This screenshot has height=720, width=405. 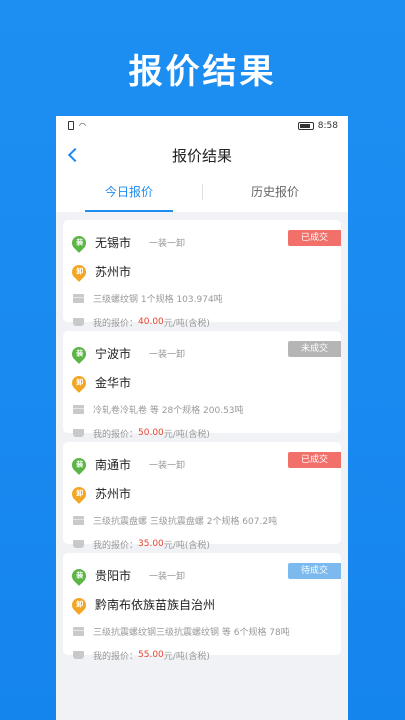 What do you see at coordinates (113, 576) in the screenshot?
I see `origin-city: 贵阳市` at bounding box center [113, 576].